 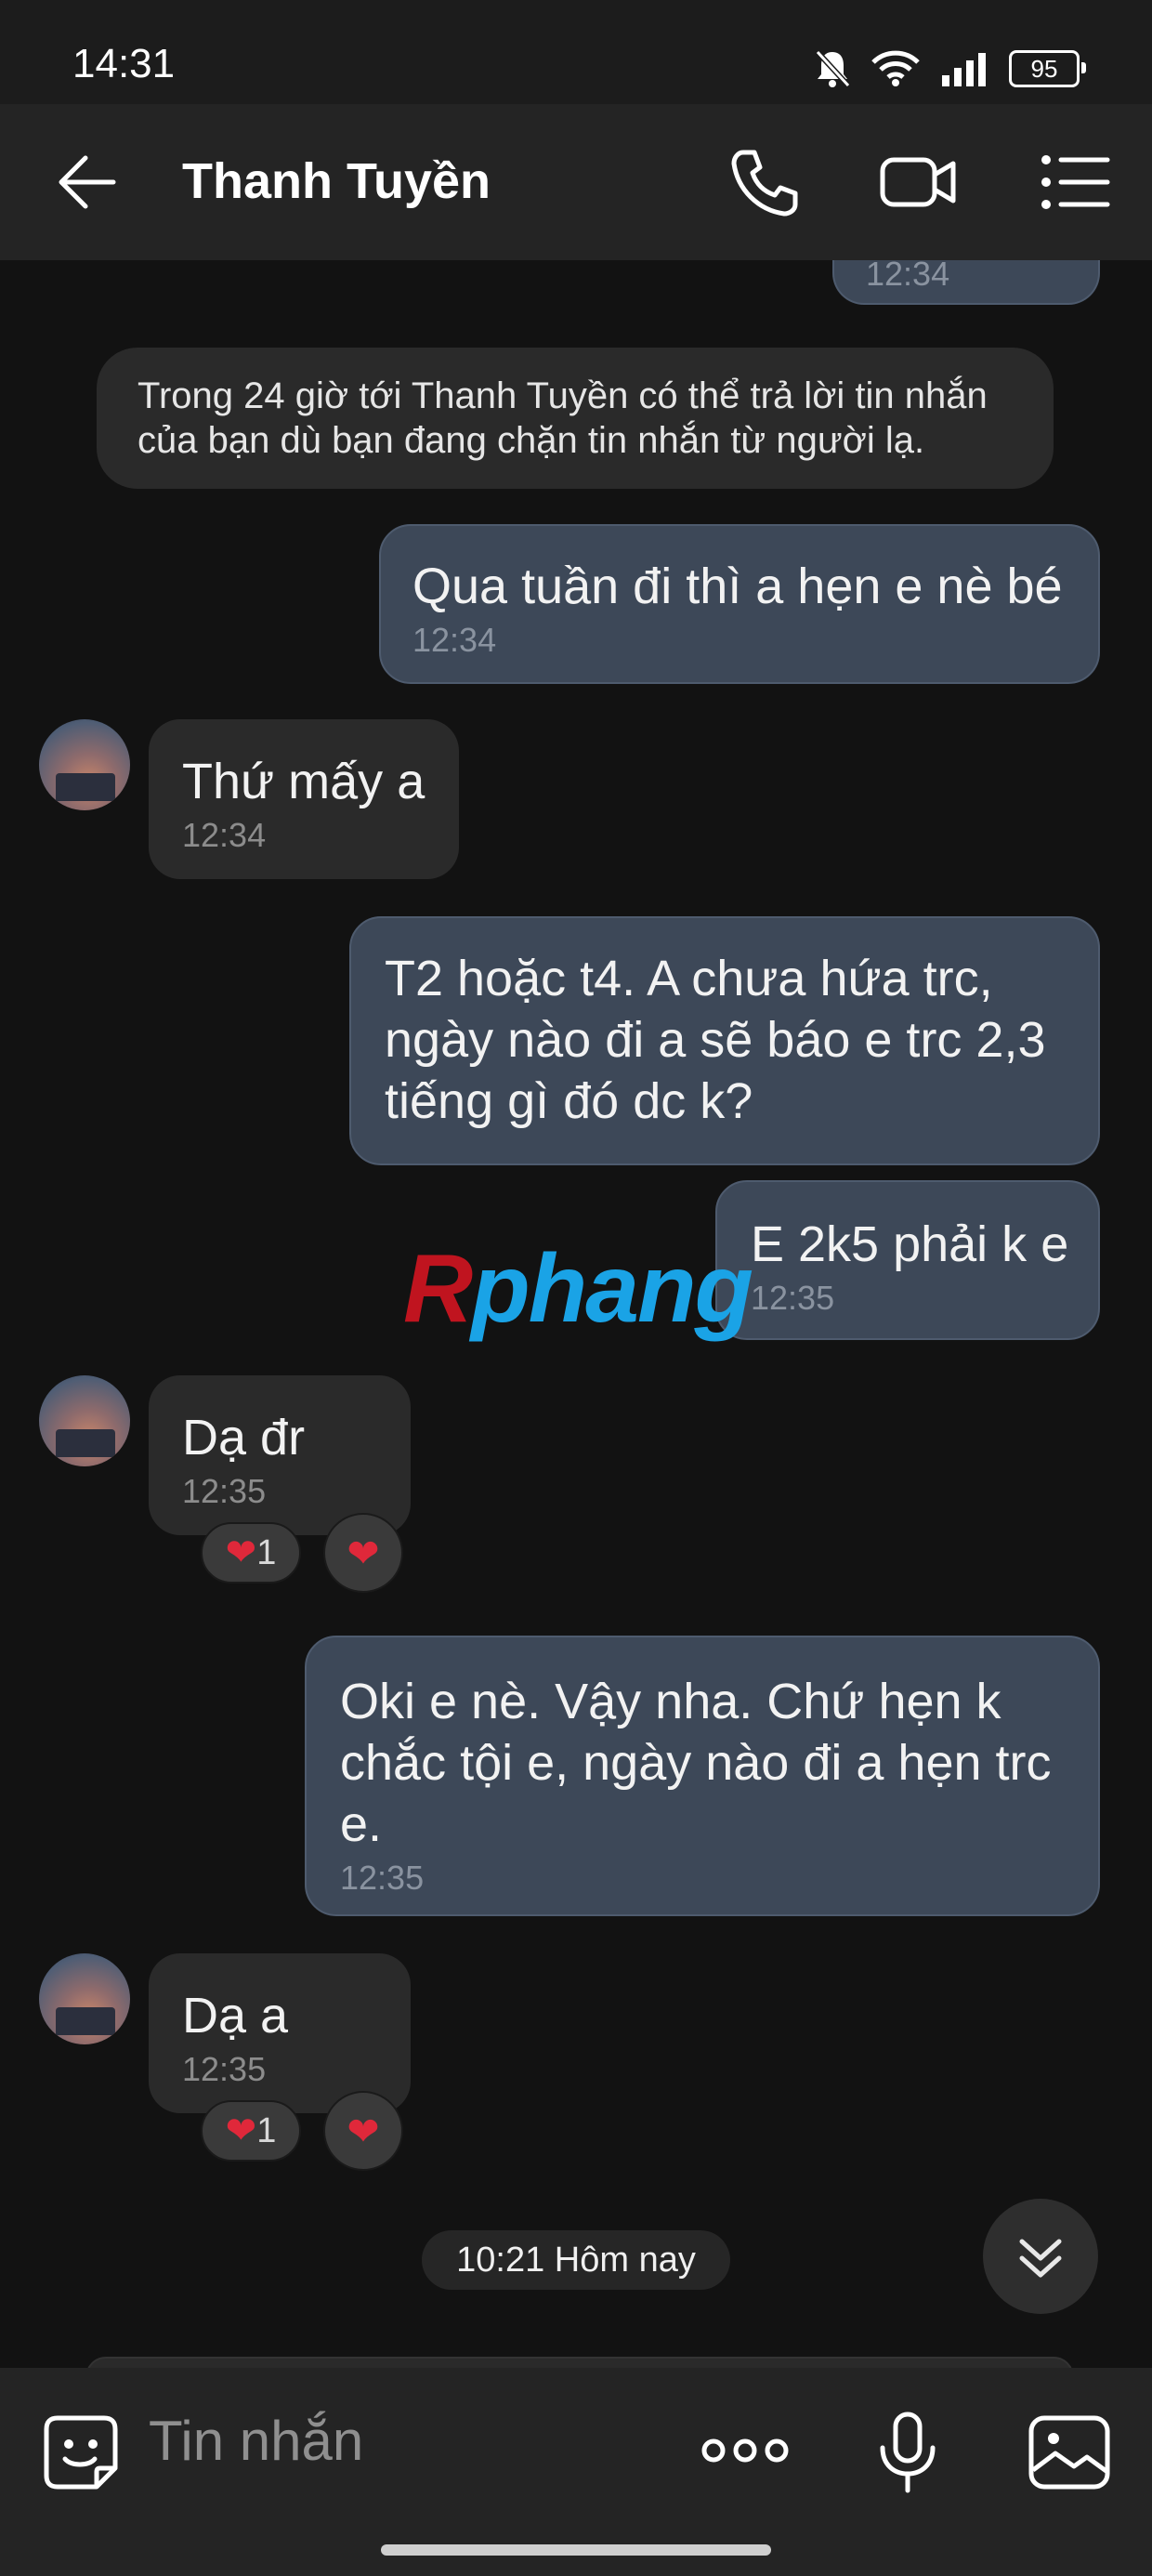 What do you see at coordinates (964, 69) in the screenshot?
I see `signal-icon` at bounding box center [964, 69].